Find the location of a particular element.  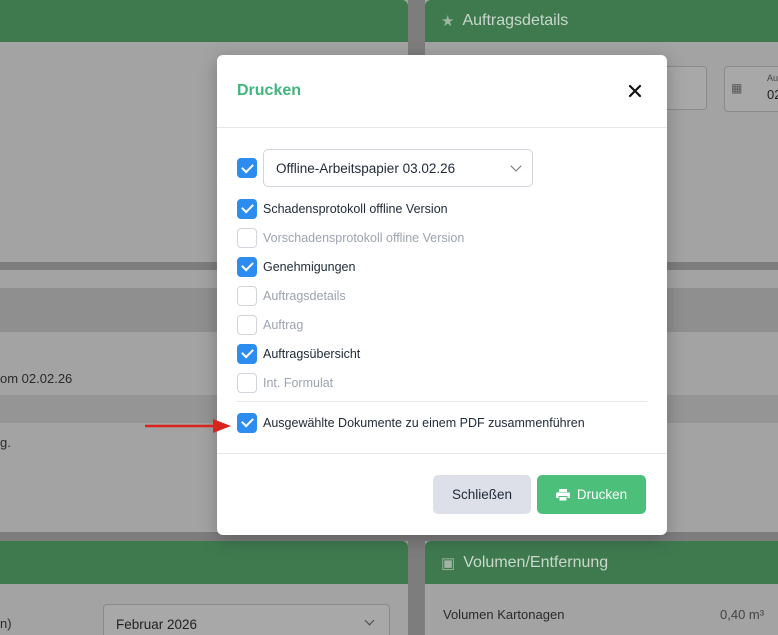

checkbox-label: Schadensprotokoll offline Version is located at coordinates (355, 208).